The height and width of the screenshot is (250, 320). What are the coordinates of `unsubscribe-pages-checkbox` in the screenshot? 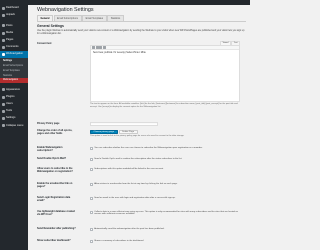 It's located at (91, 184).